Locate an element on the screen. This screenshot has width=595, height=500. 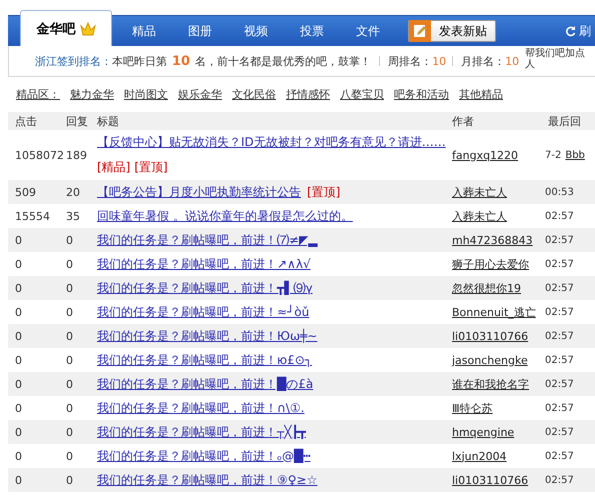
reply-count: 189 is located at coordinates (76, 155).